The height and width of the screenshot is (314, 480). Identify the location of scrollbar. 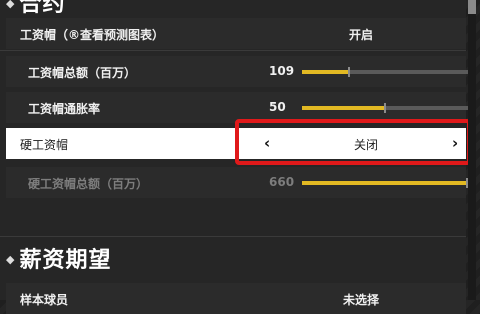
(472, 150).